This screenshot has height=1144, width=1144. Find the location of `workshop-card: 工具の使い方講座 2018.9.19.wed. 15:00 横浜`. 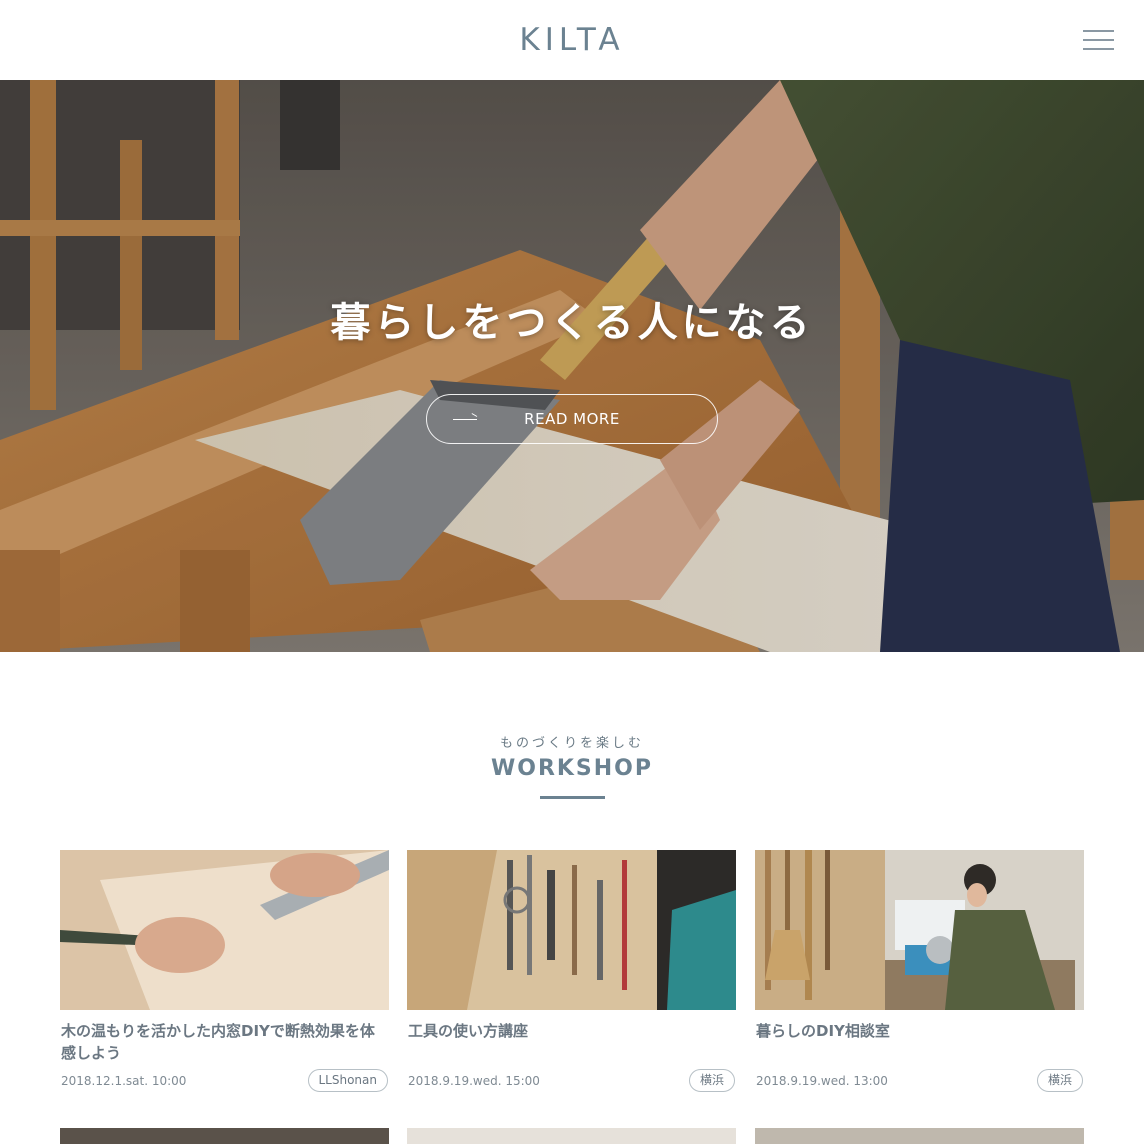

workshop-card: 工具の使い方講座 2018.9.19.wed. 15:00 横浜 is located at coordinates (571, 973).